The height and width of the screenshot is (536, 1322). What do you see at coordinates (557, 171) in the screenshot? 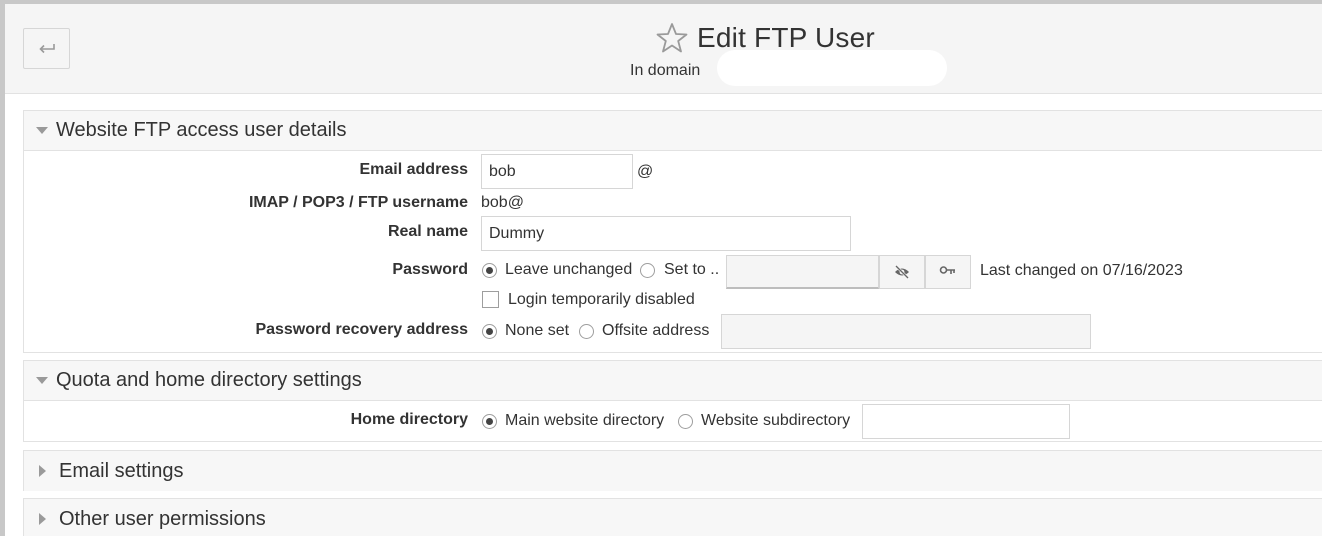
I see `email-address-input: bob` at bounding box center [557, 171].